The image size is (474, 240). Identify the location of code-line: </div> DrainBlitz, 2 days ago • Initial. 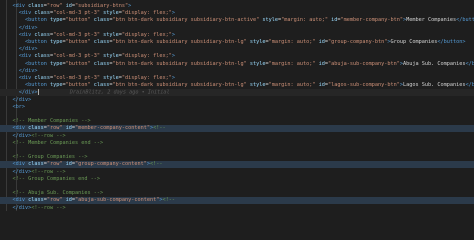
(237, 93).